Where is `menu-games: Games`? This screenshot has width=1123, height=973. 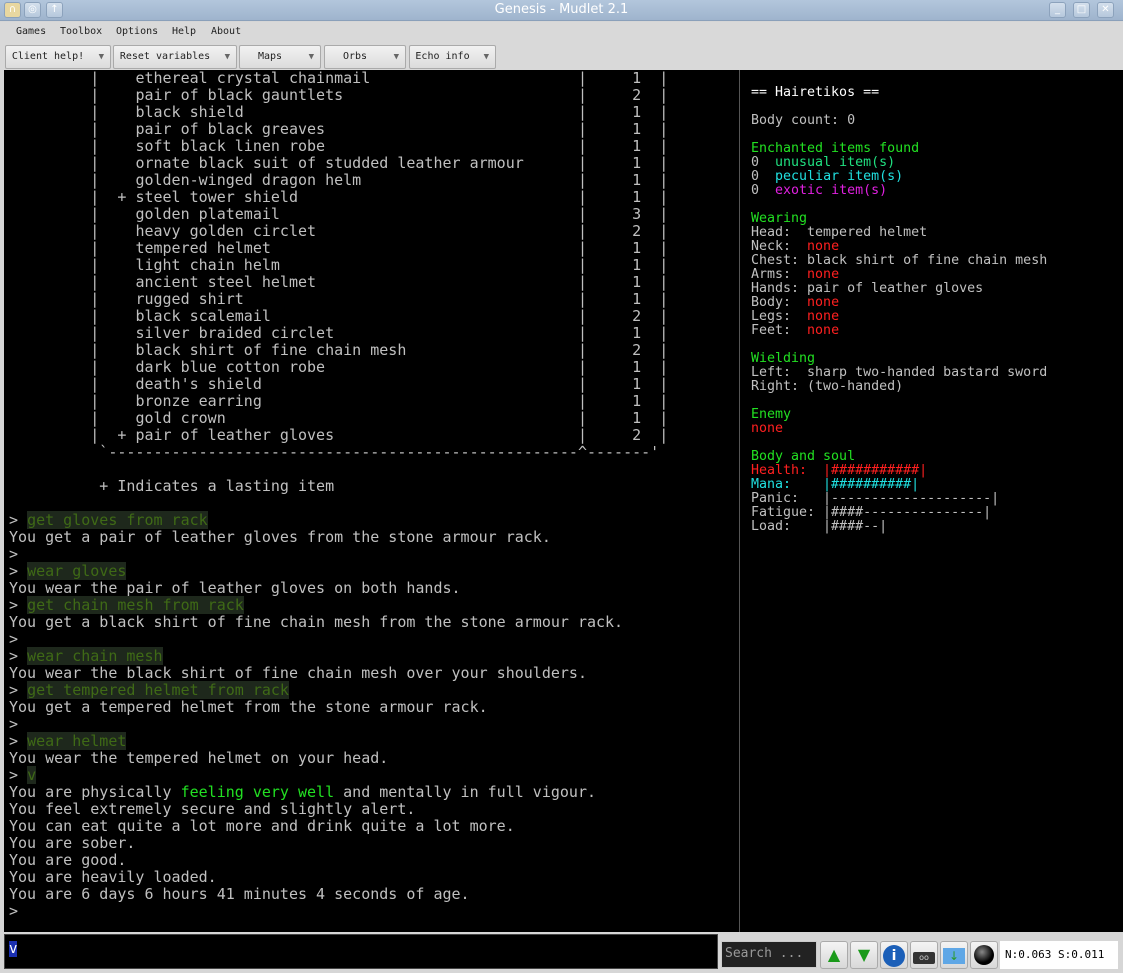 menu-games: Games is located at coordinates (31, 31).